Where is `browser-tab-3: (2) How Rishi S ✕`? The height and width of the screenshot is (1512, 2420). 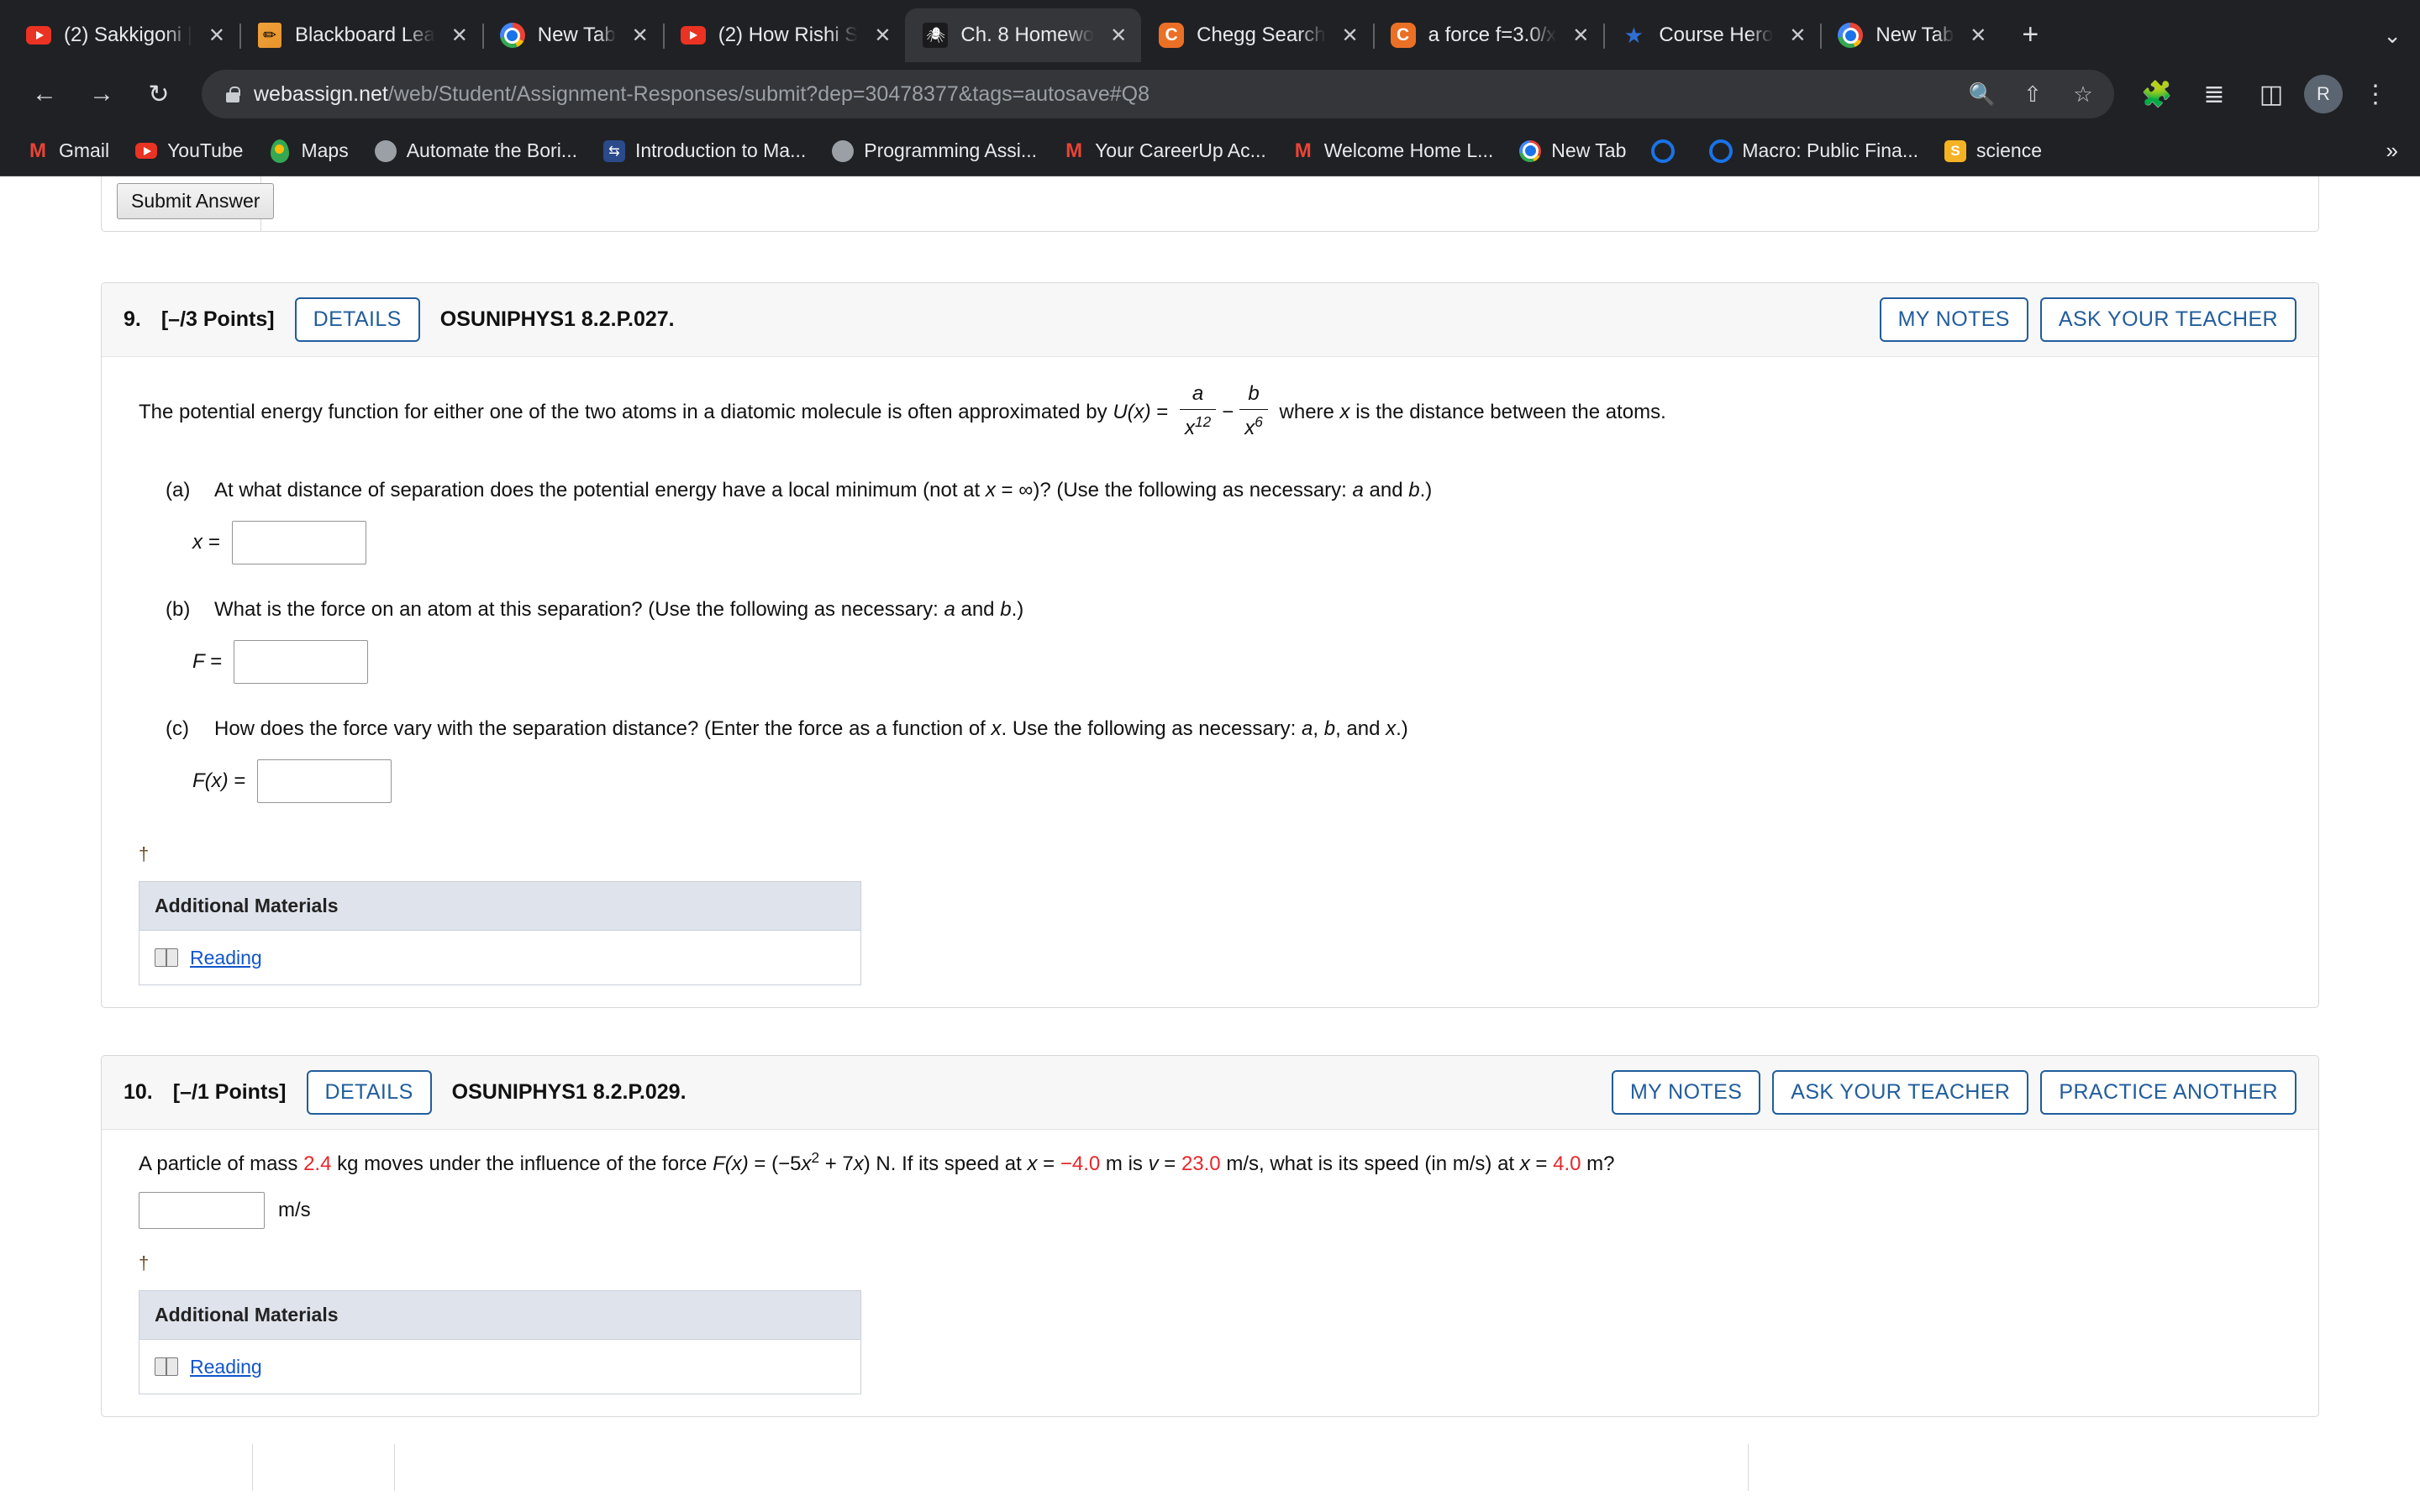 browser-tab-3: (2) How Rishi S ✕ is located at coordinates (784, 35).